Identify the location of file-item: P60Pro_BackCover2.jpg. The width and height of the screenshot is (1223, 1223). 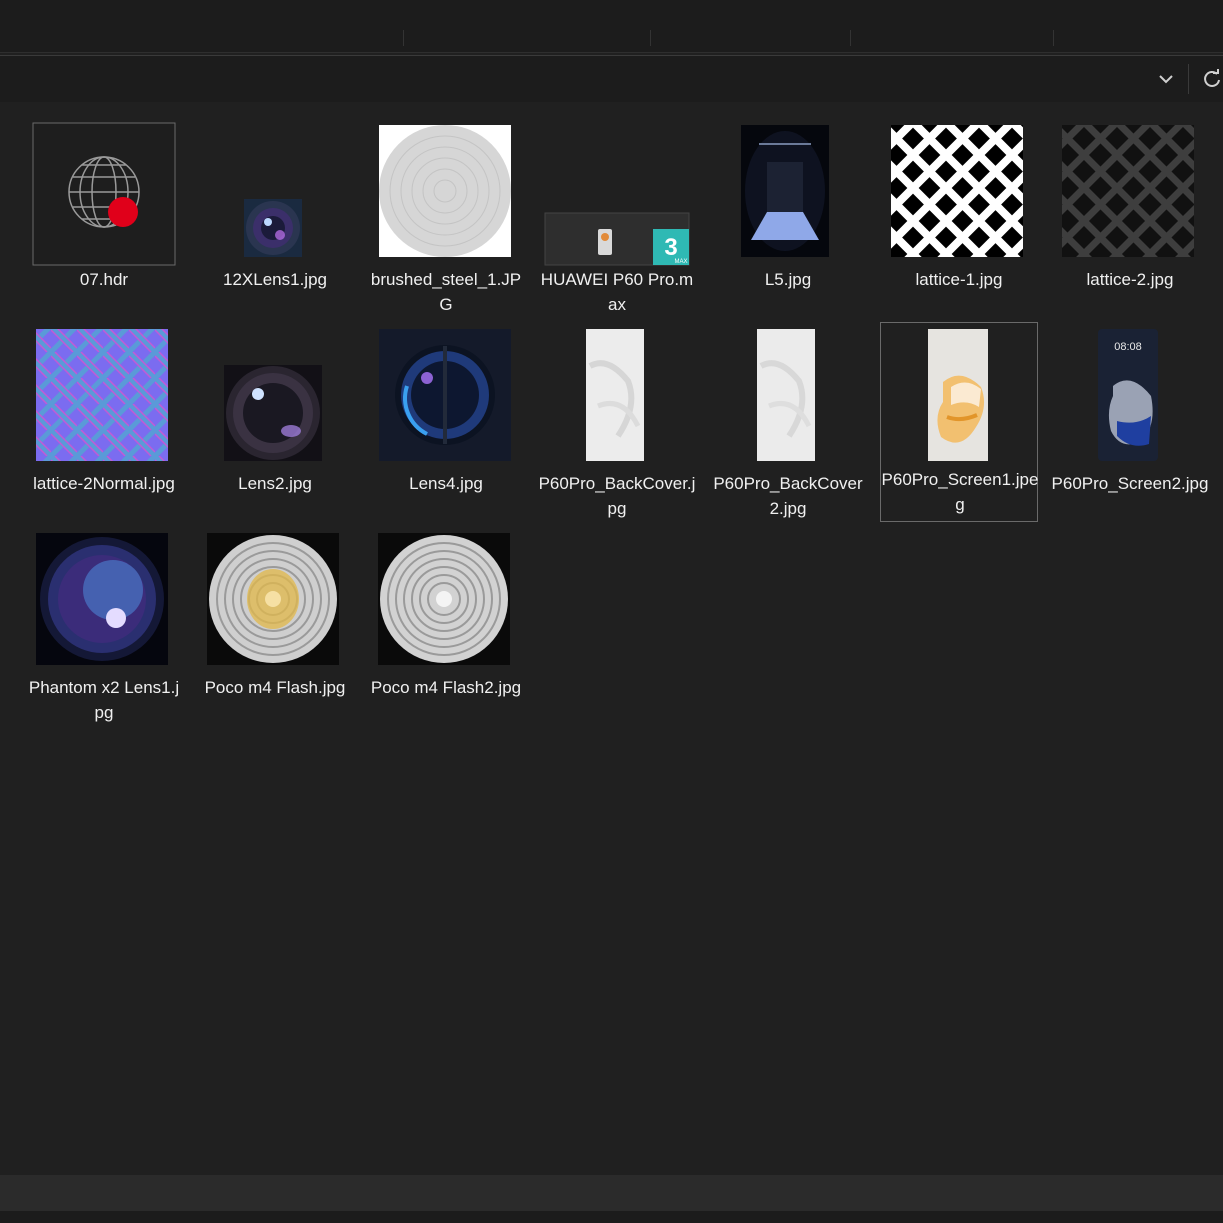
(788, 426).